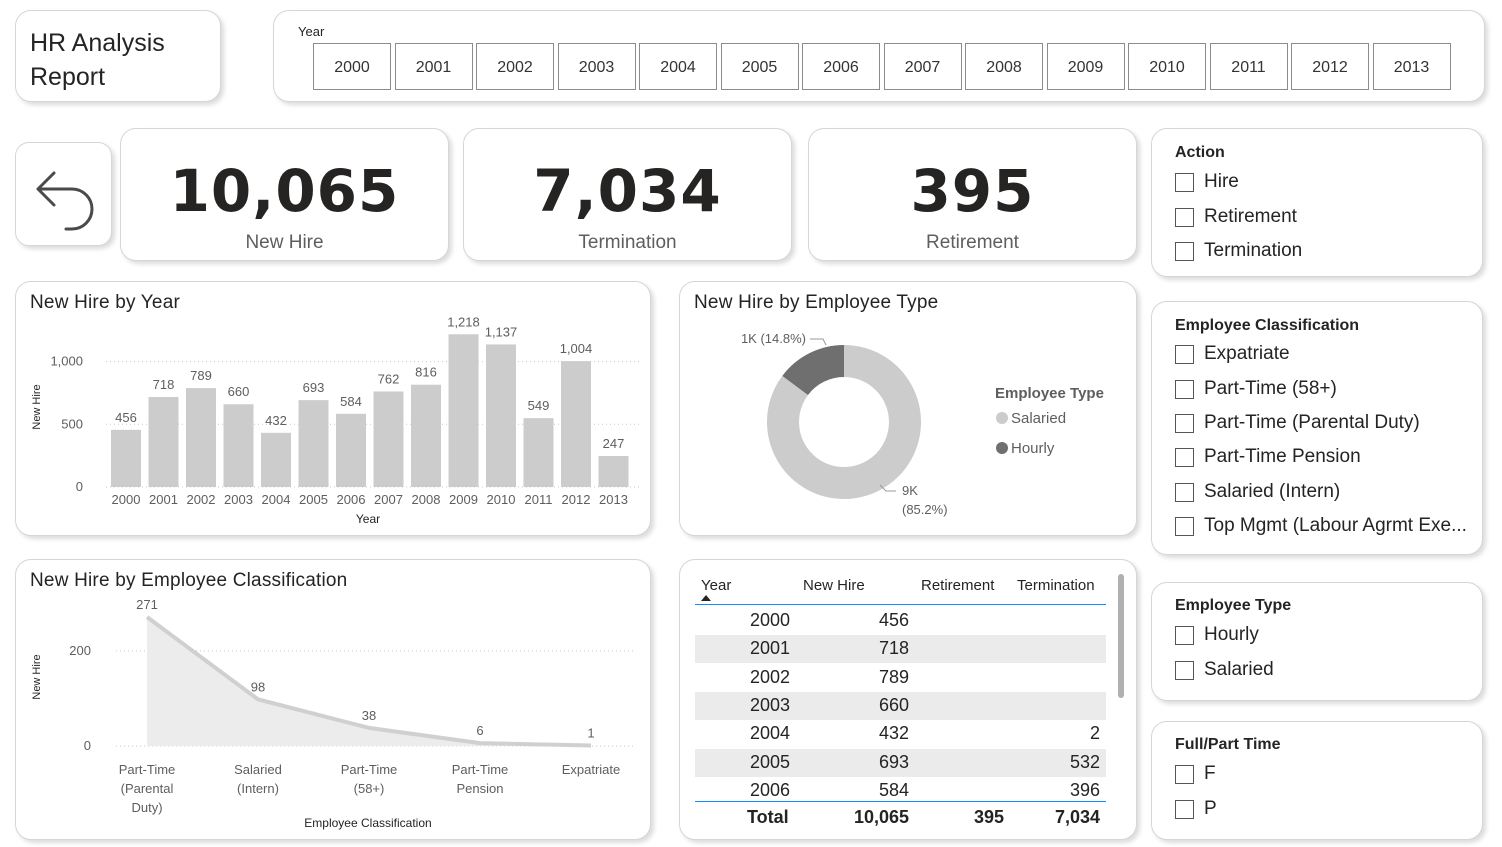  What do you see at coordinates (1228, 744) in the screenshot?
I see `slicer-header: Full/Part Time` at bounding box center [1228, 744].